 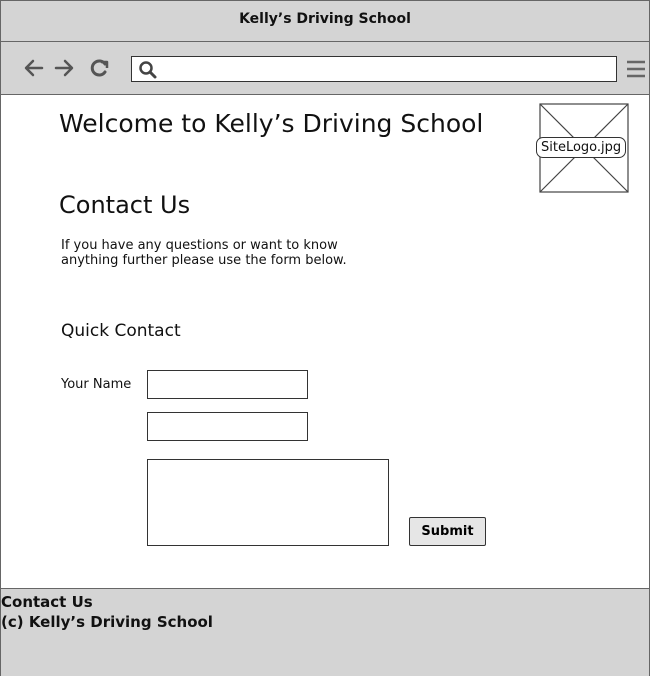 What do you see at coordinates (325, 602) in the screenshot?
I see `footer-contact-link: Contact Us` at bounding box center [325, 602].